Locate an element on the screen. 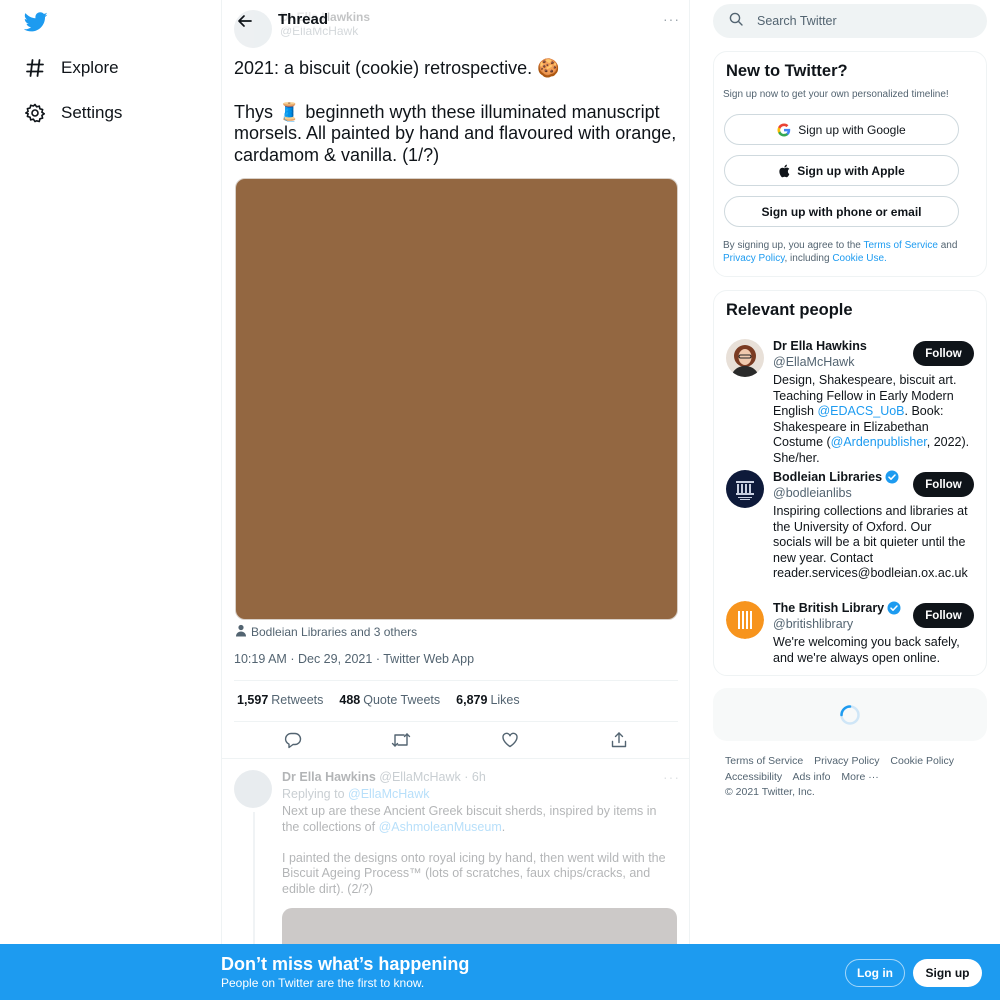 The image size is (1000, 1000). signup-google-label: Sign up with Google is located at coordinates (852, 129).